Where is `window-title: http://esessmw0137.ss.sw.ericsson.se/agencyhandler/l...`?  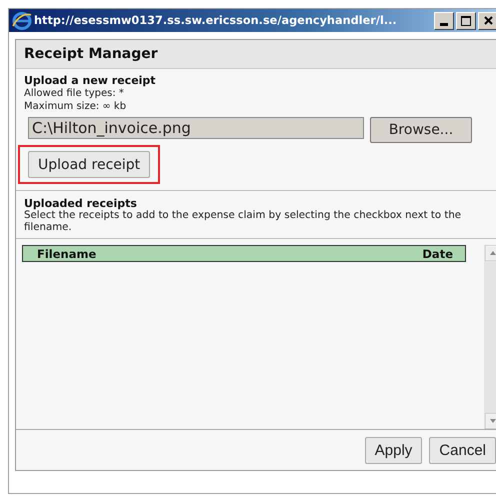 window-title: http://esessmw0137.ss.sw.ericsson.se/agencyhandler/l... is located at coordinates (215, 20).